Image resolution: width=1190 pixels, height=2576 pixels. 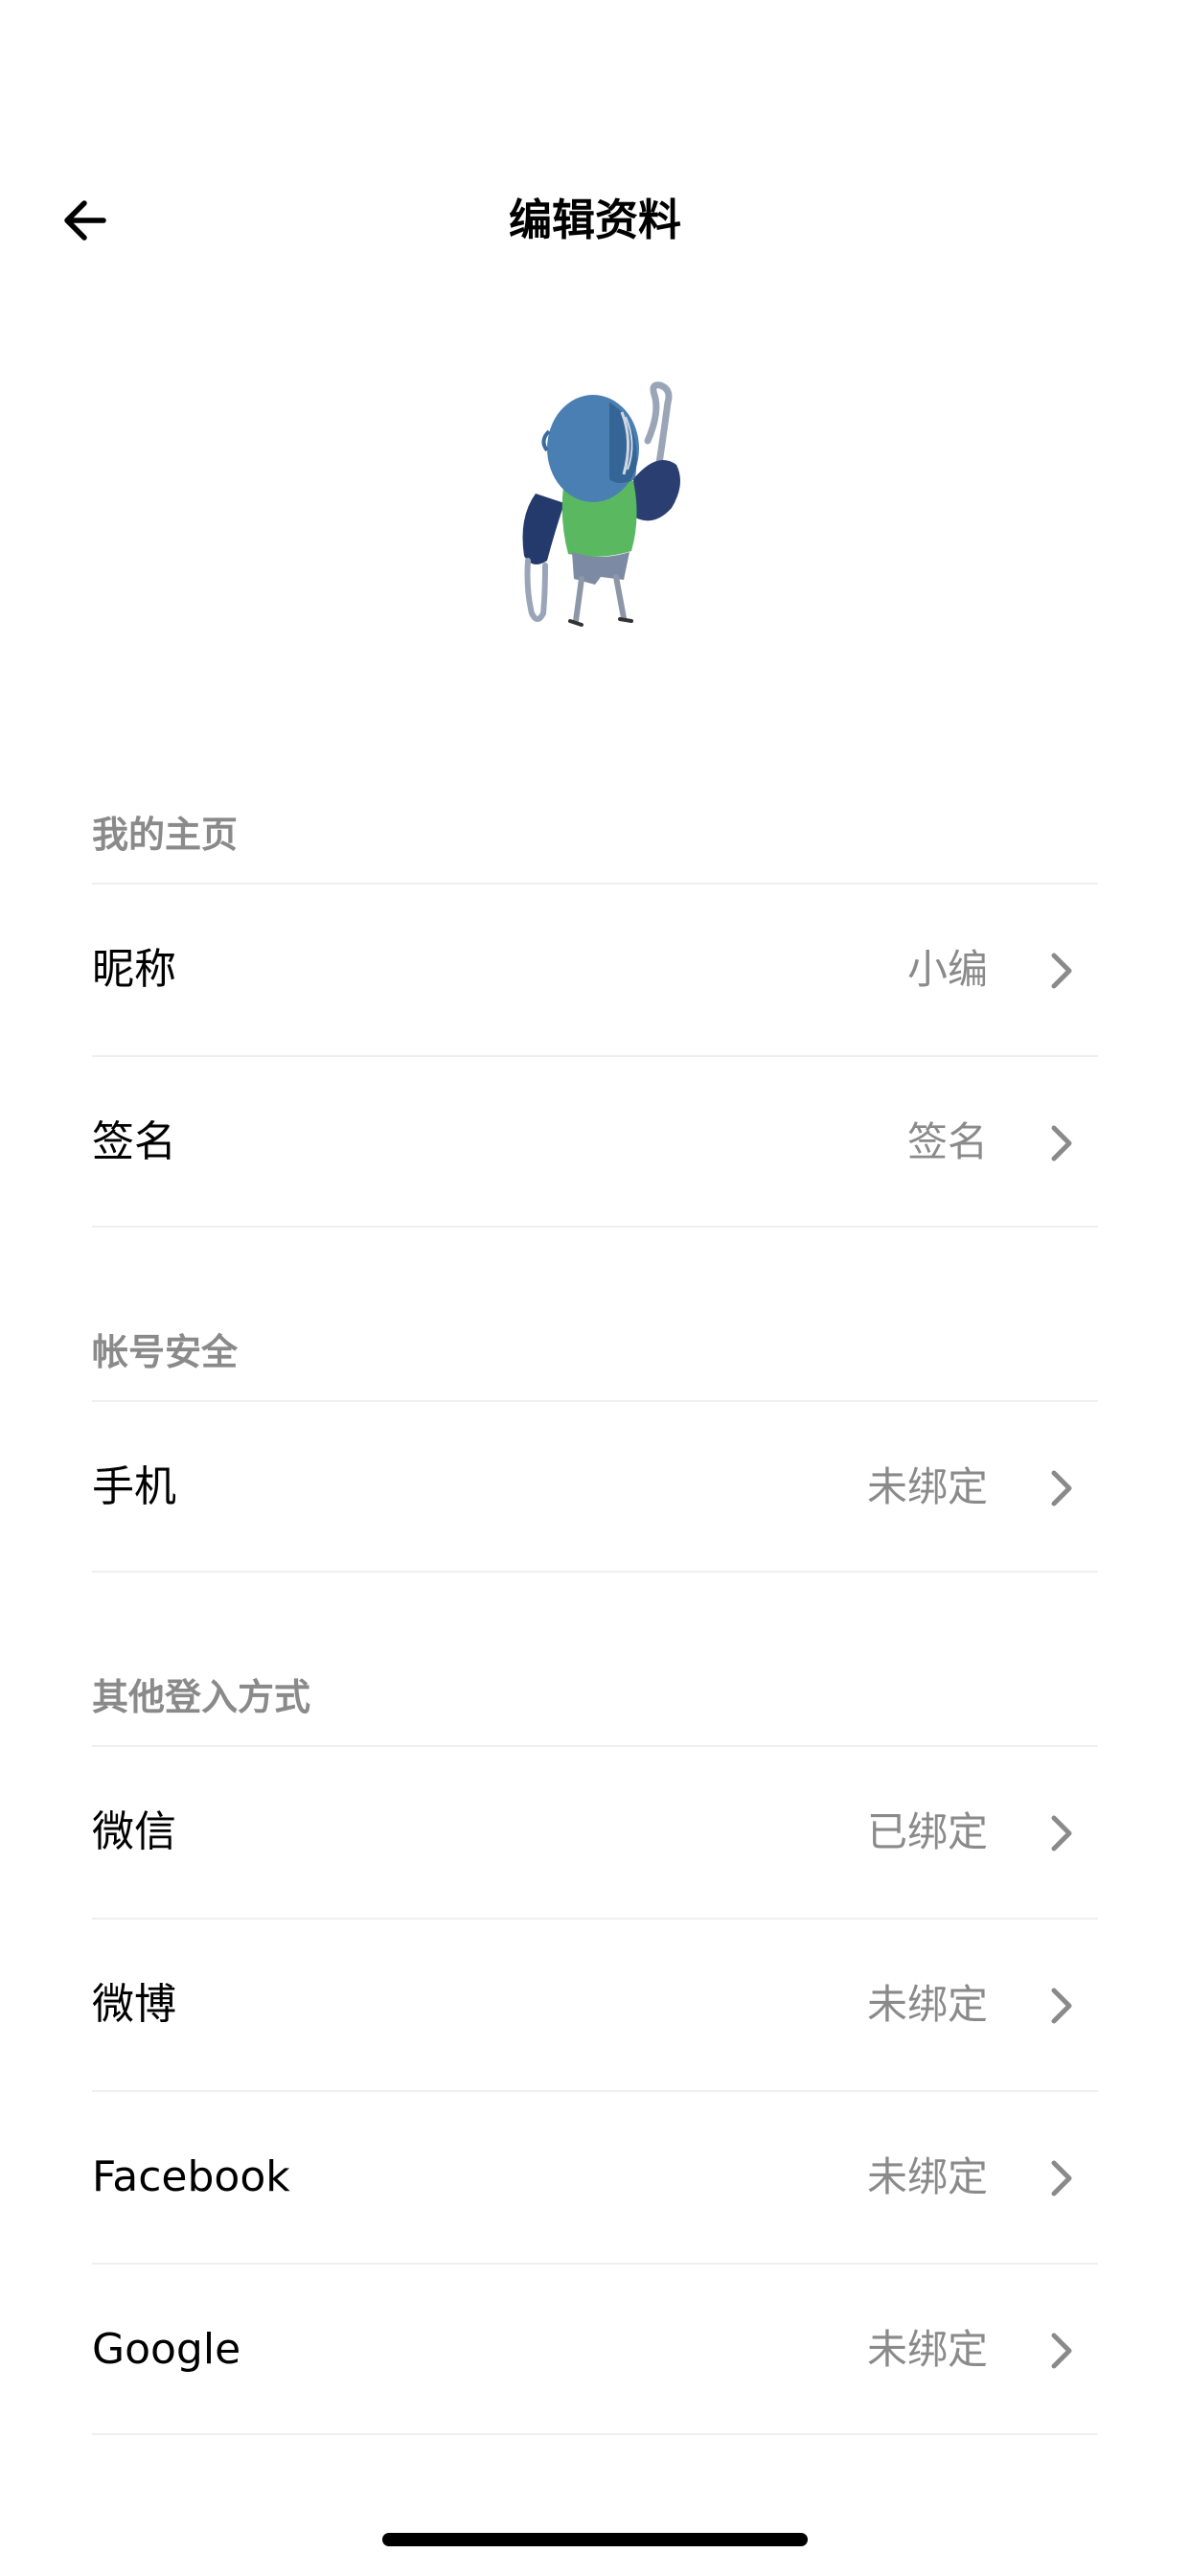 I want to click on row-label: 昵称, so click(x=134, y=969).